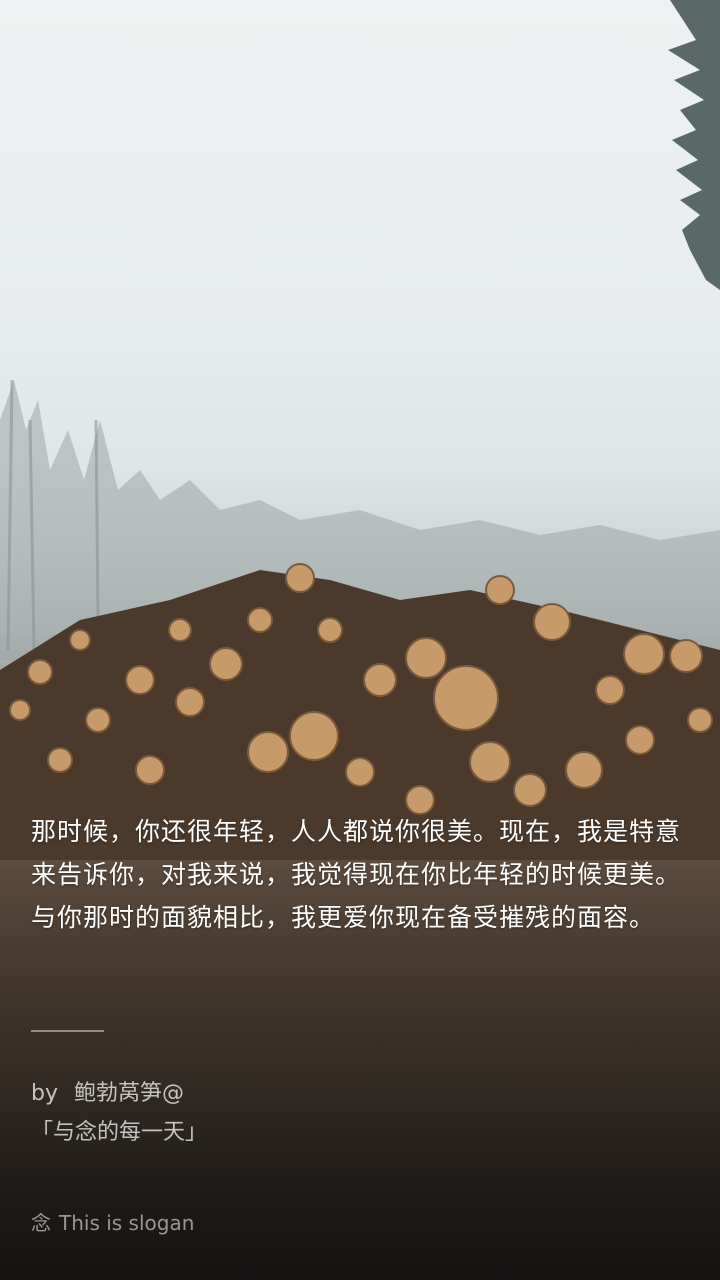 This screenshot has height=1280, width=720. I want to click on source-label: 「与念的每一天」, so click(119, 1132).